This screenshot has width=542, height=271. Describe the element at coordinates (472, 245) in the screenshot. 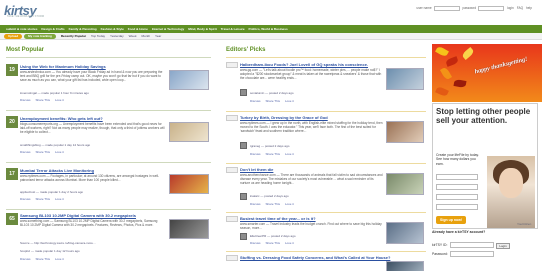

I see `kirtsy-id-input` at that location.